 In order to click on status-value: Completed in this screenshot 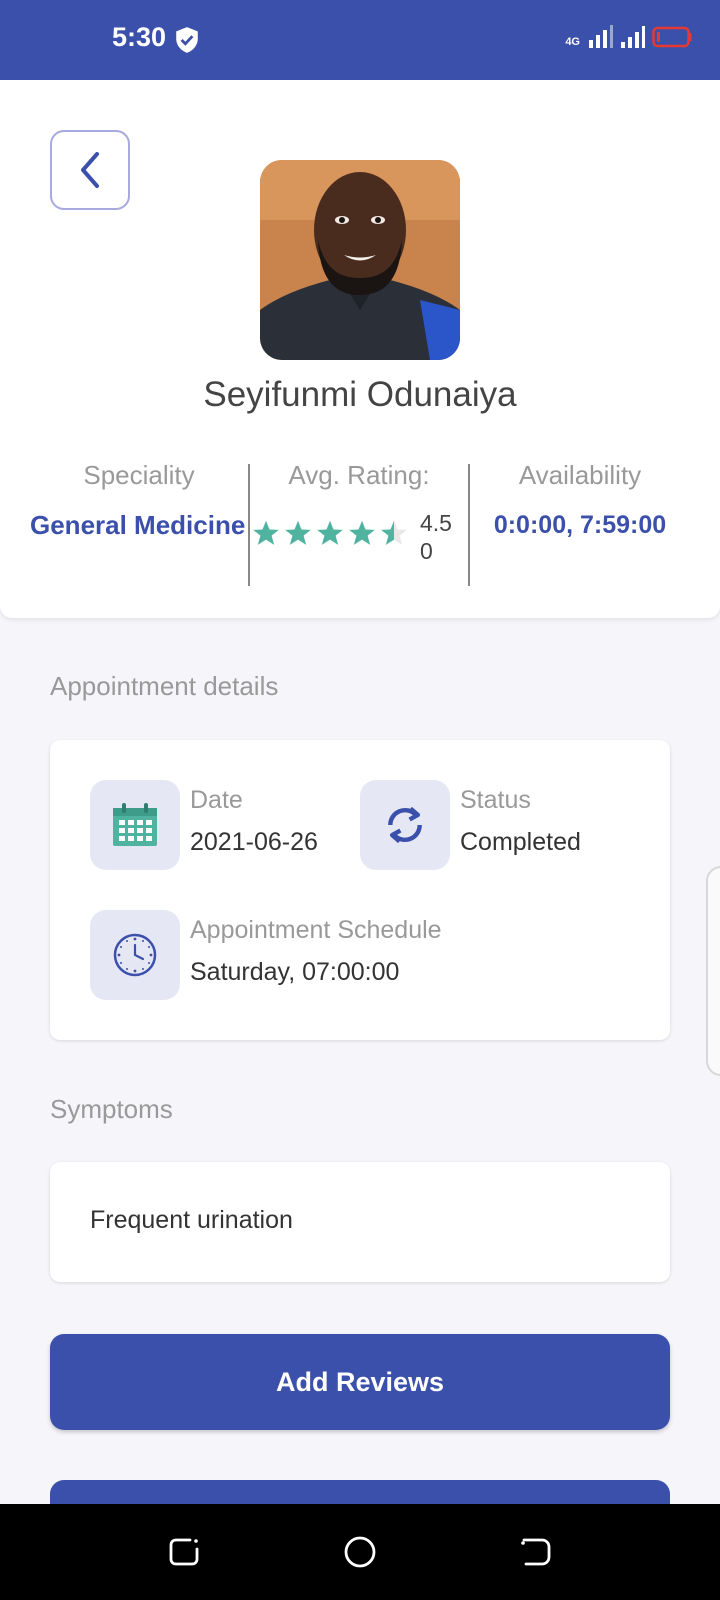, I will do `click(520, 842)`.